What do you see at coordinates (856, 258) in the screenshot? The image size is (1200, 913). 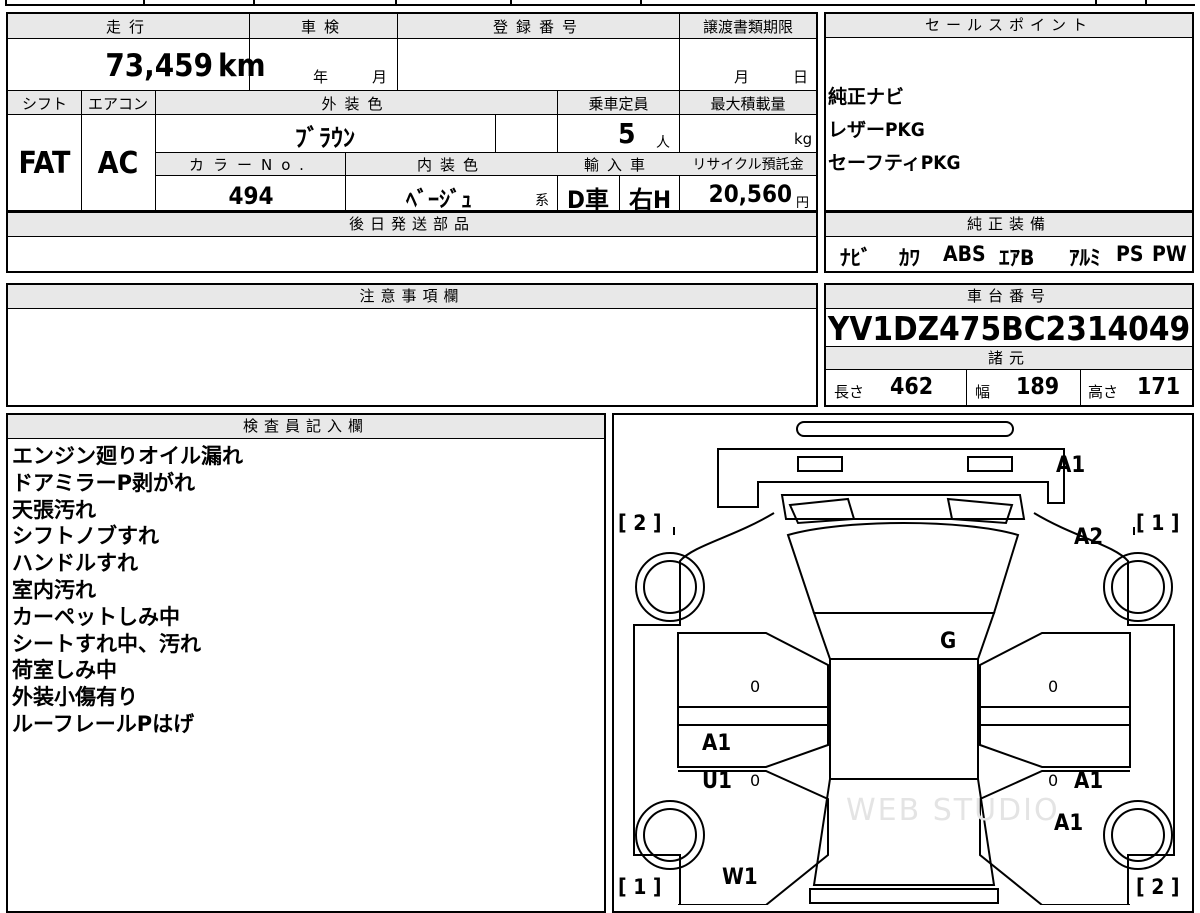 I see `equipment-item: ﾅﾋﾞ` at bounding box center [856, 258].